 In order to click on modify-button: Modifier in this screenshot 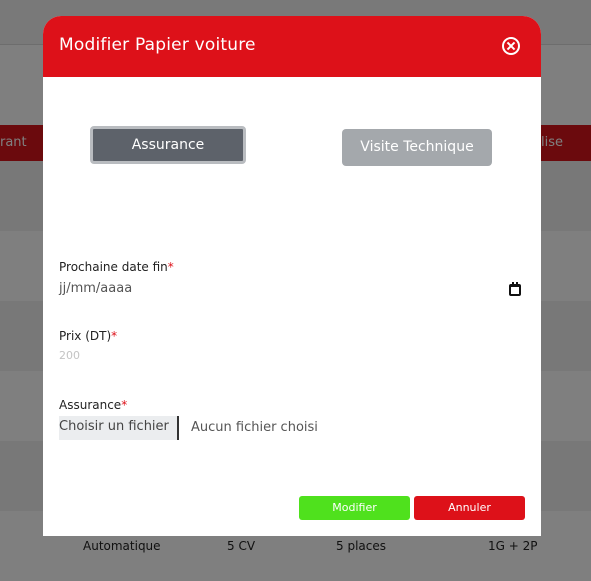, I will do `click(354, 508)`.